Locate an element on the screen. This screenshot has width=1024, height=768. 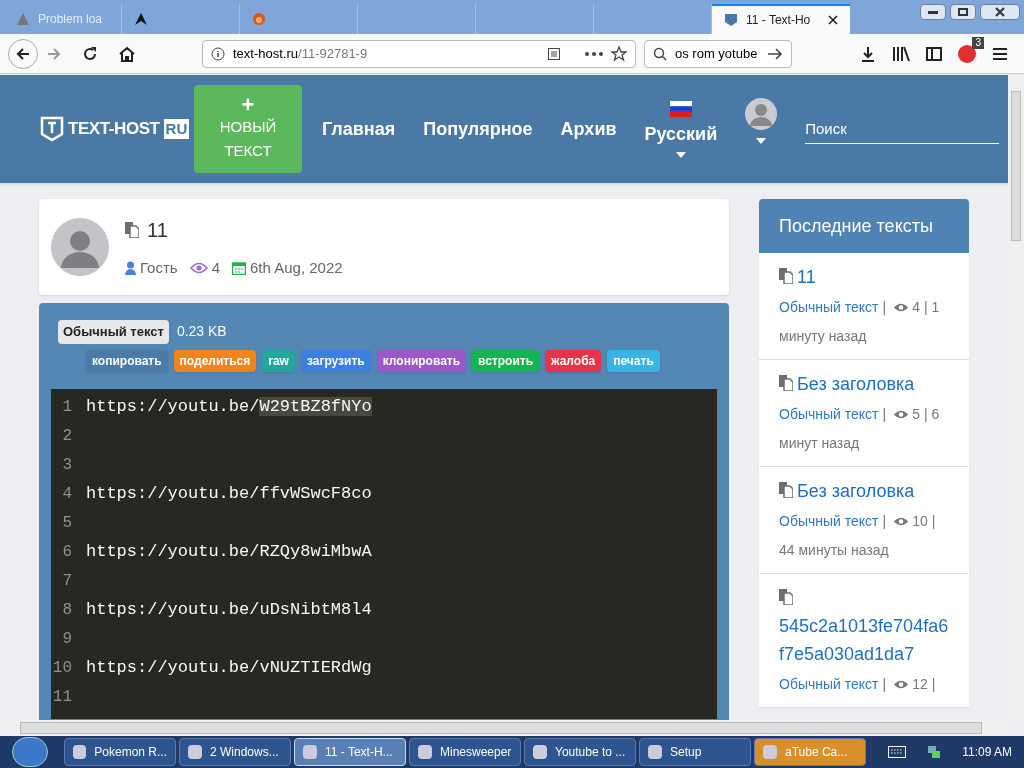
language-menu: Русский is located at coordinates (681, 134).